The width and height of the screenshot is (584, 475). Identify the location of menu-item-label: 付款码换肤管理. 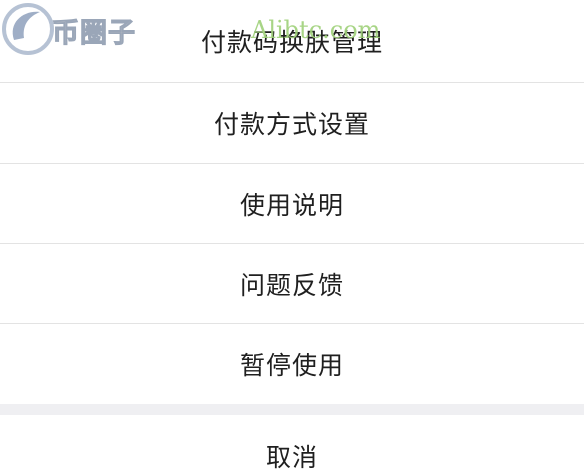
(291, 42).